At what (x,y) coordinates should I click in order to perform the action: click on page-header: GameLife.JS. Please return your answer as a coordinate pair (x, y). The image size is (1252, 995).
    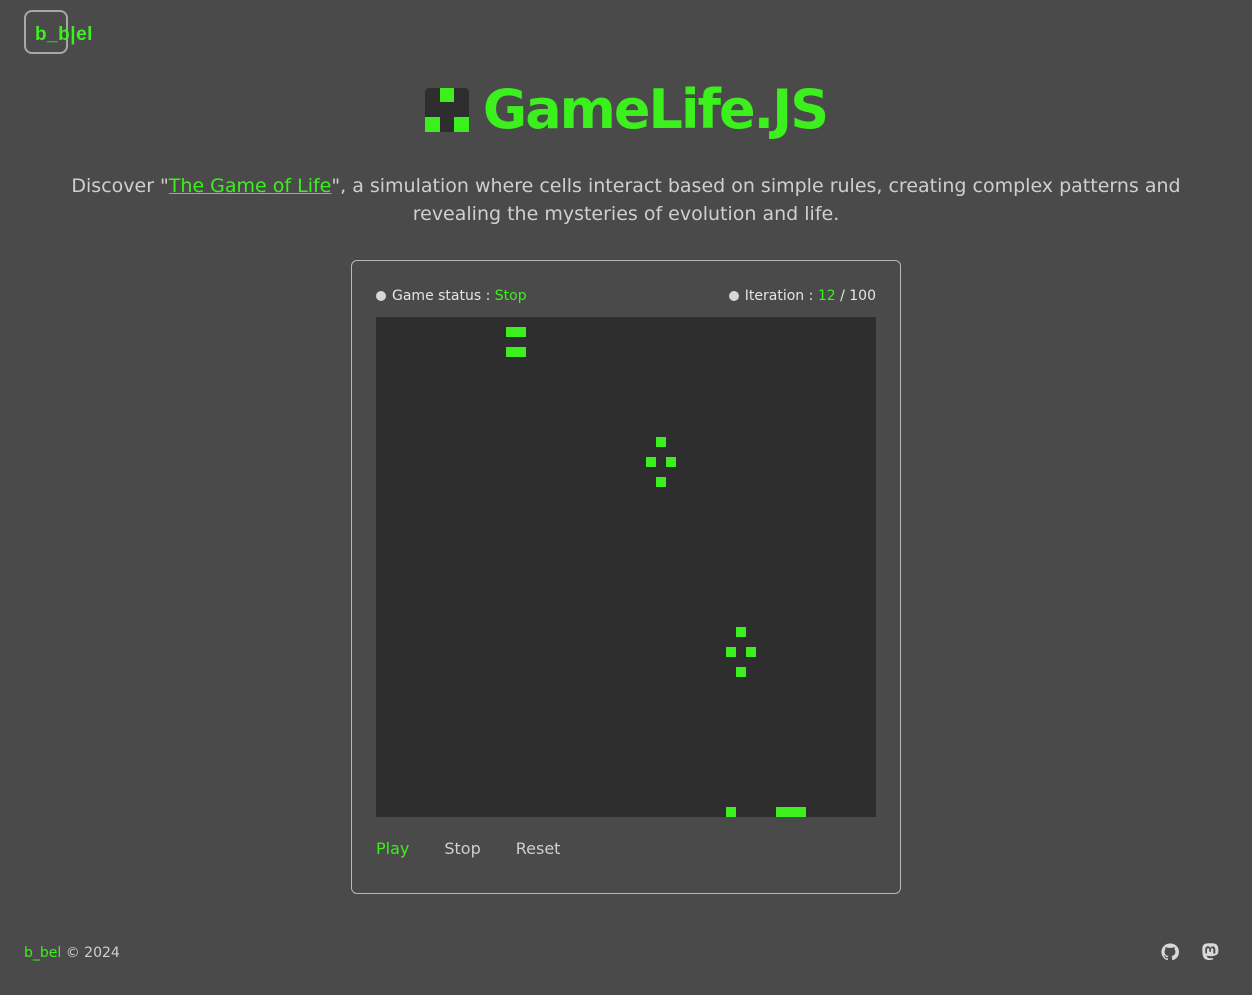
    Looking at the image, I should click on (626, 110).